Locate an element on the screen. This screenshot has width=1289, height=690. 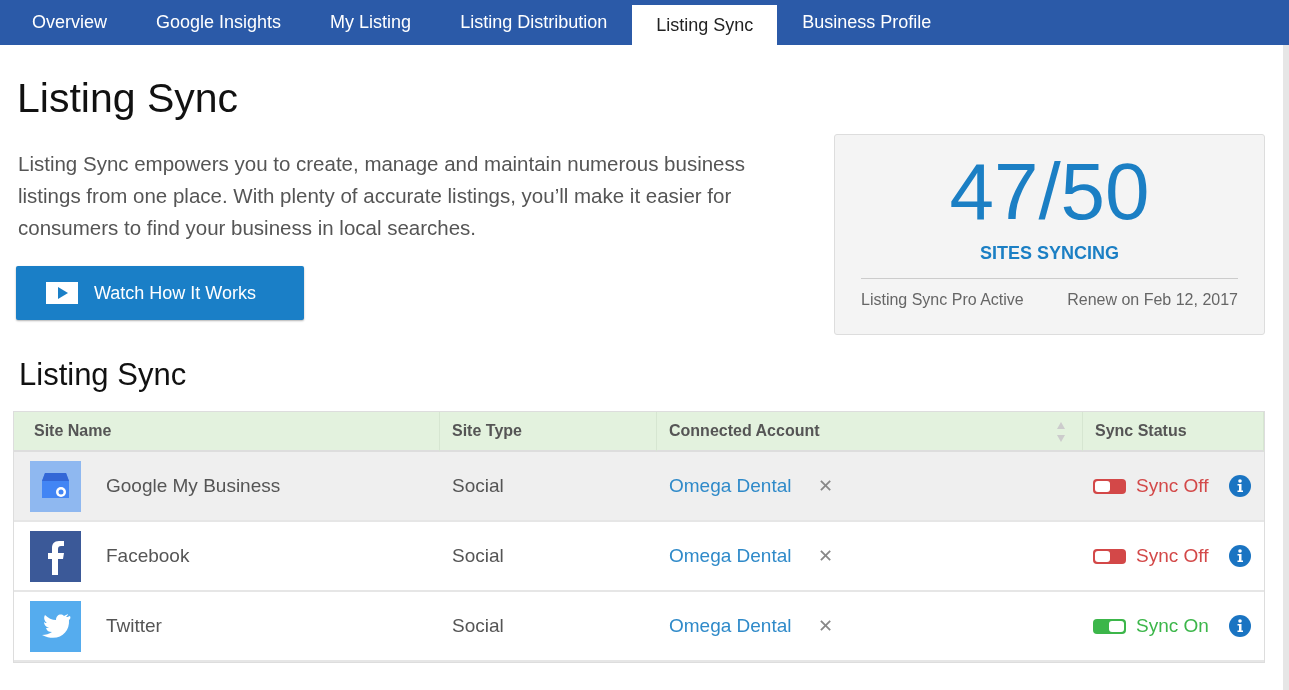
play-icon is located at coordinates (62, 293).